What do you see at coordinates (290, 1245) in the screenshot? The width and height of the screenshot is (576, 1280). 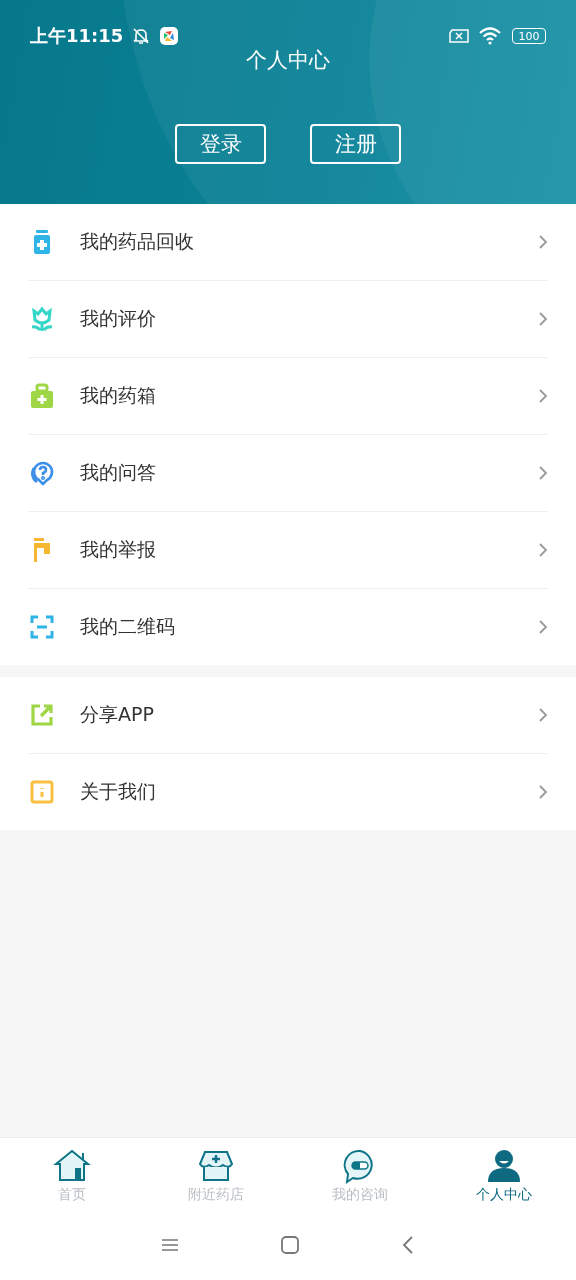 I see `home-button-icon` at bounding box center [290, 1245].